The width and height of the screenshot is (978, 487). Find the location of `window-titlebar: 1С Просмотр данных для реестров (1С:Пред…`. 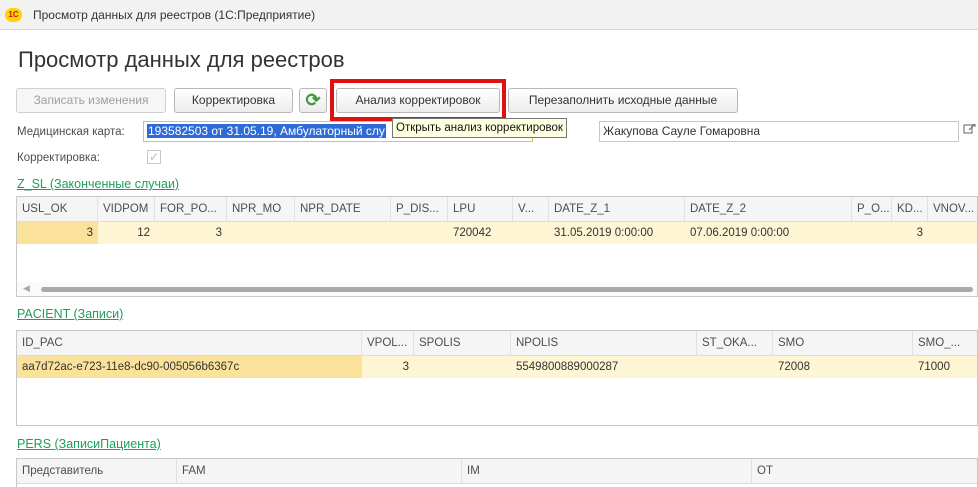

window-titlebar: 1С Просмотр данных для реестров (1С:Пред… is located at coordinates (489, 15).